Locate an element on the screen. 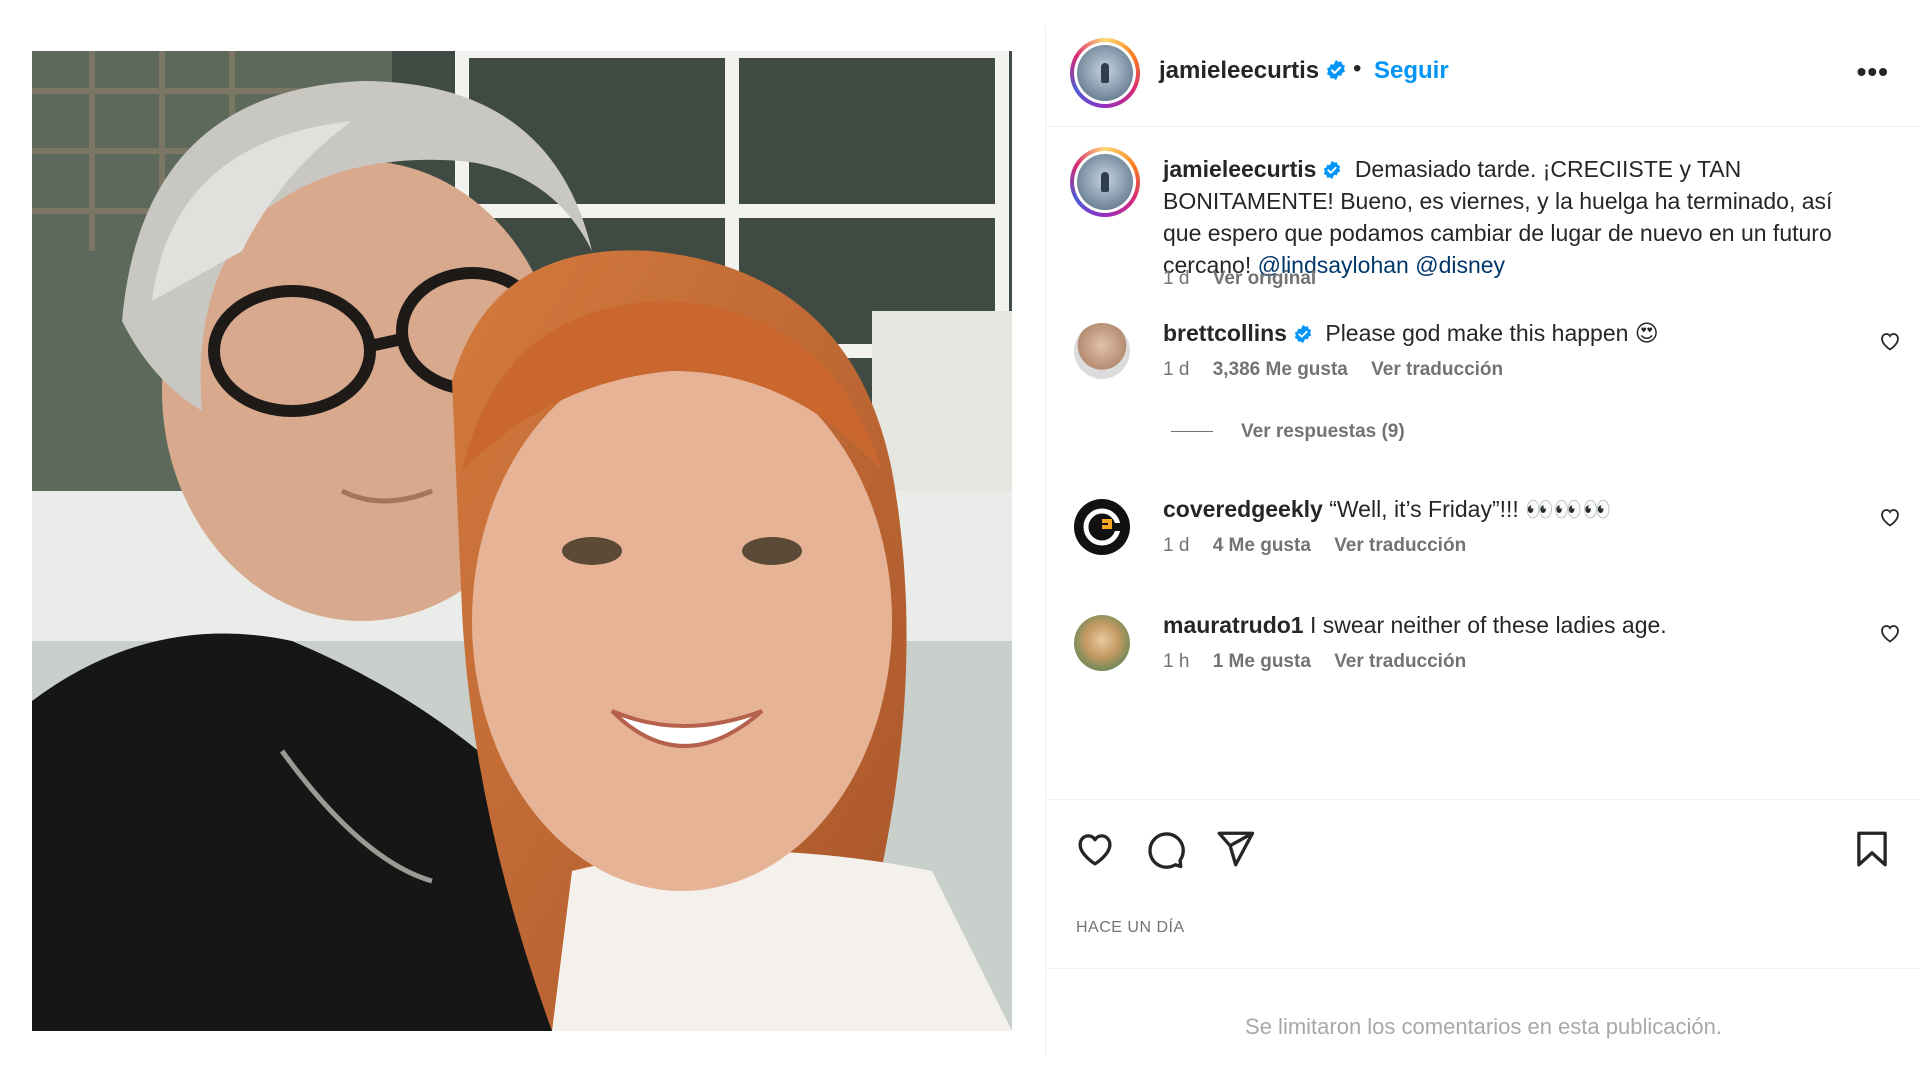 This screenshot has width=1920, height=1080. paper-plane-icon is located at coordinates (1235, 849).